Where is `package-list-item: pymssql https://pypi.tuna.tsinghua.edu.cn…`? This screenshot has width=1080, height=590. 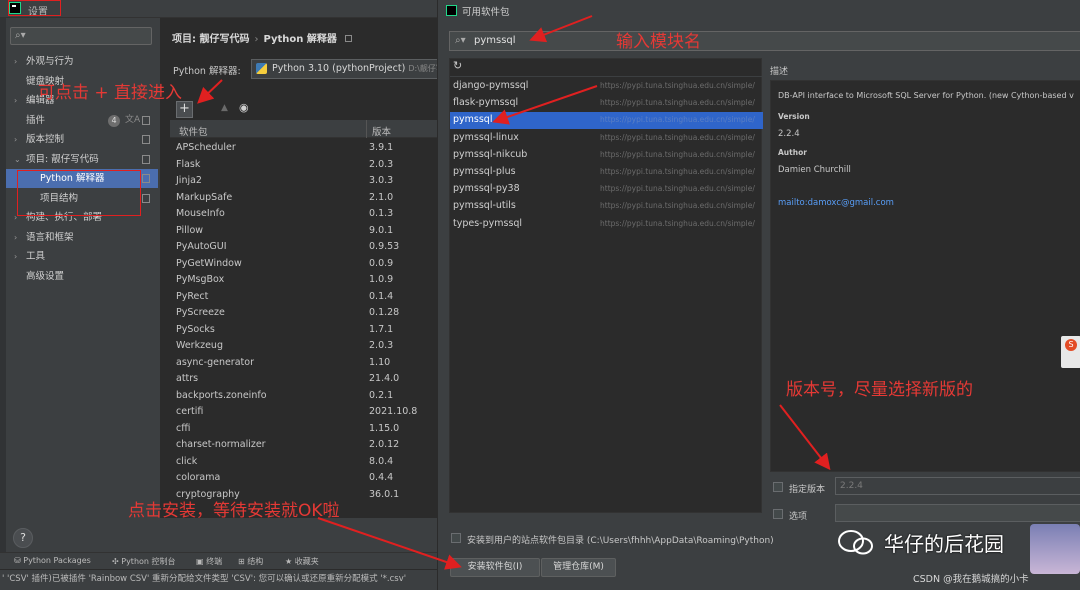 package-list-item: pymssql https://pypi.tuna.tsinghua.edu.cn… is located at coordinates (606, 121).